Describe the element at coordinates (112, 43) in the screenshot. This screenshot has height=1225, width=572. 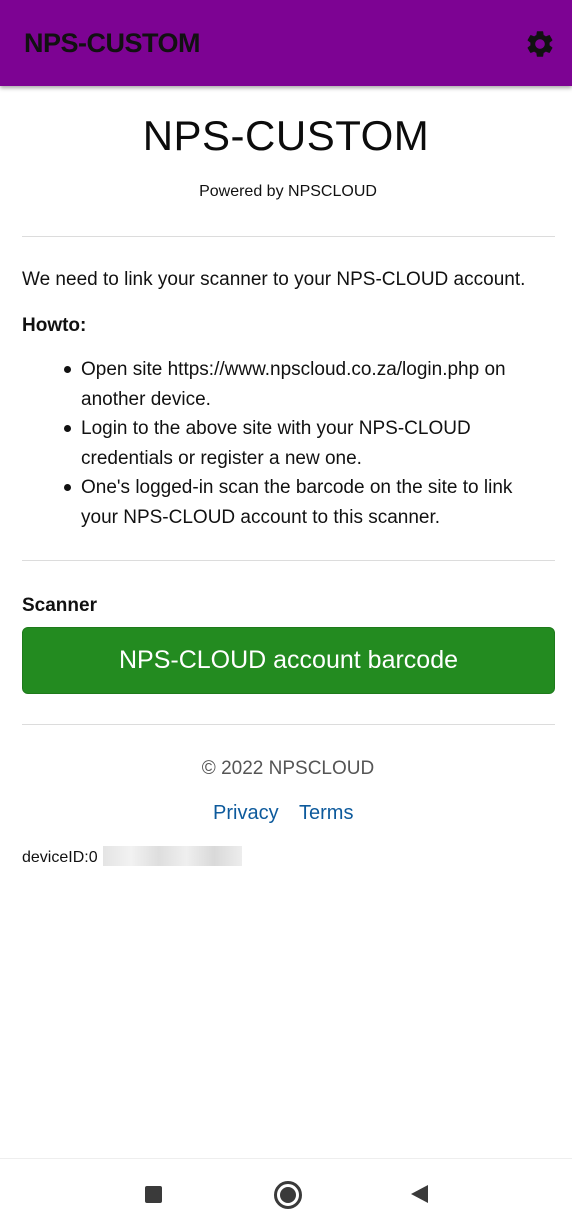
I see `app-bar-title: NPS-CUSTOM` at that location.